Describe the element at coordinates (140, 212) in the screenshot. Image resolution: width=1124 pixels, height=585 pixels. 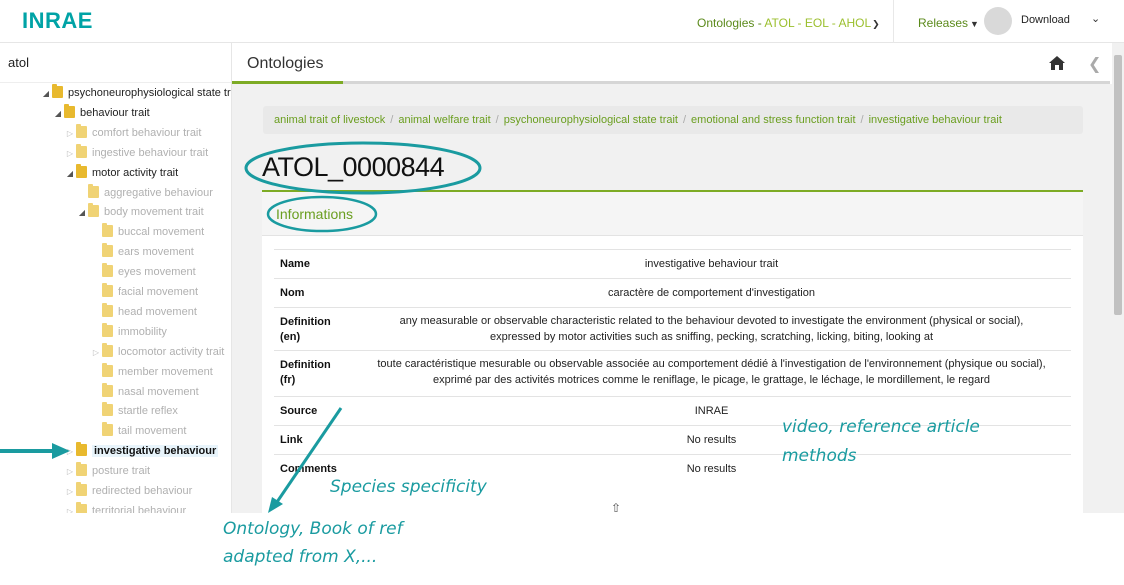
I see `tree-node: ◢ body movement trait` at that location.